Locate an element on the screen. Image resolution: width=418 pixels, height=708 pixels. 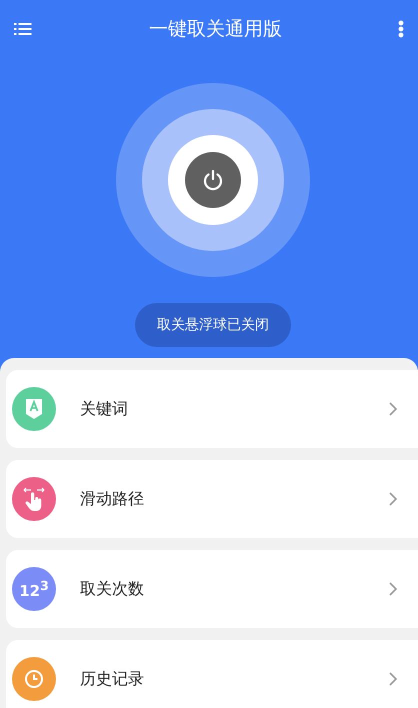
menu-item: 12$^{3}$ 取关次数 is located at coordinates (212, 589).